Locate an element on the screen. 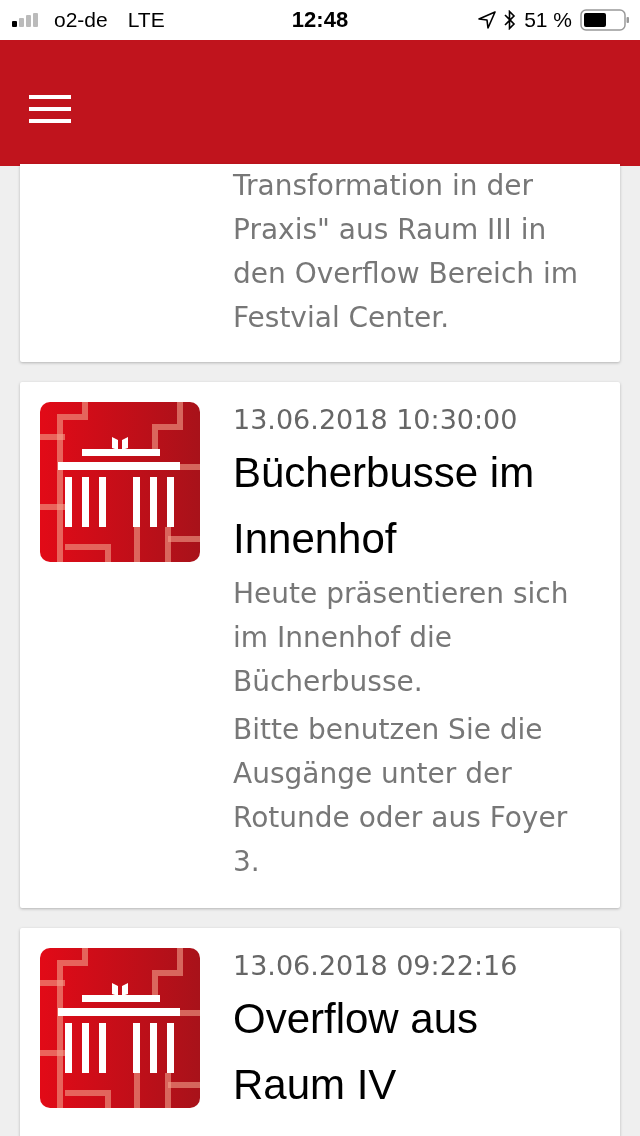  network-type: LTE is located at coordinates (146, 20).